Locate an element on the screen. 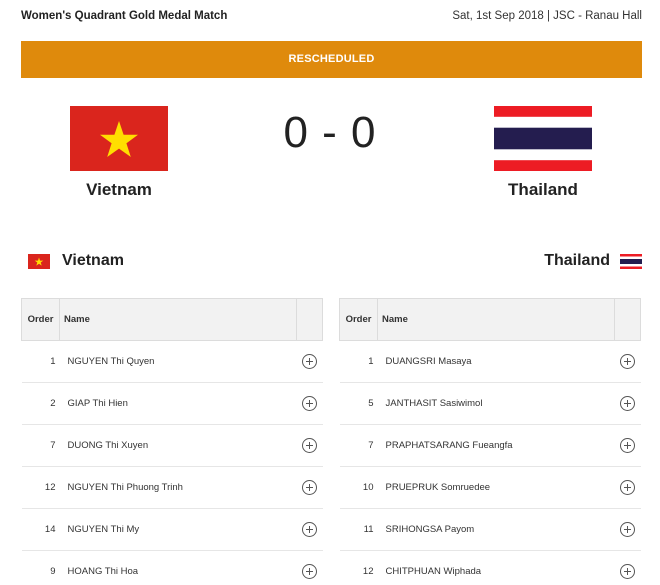 The width and height of the screenshot is (660, 585). player-order: 2 is located at coordinates (40, 403).